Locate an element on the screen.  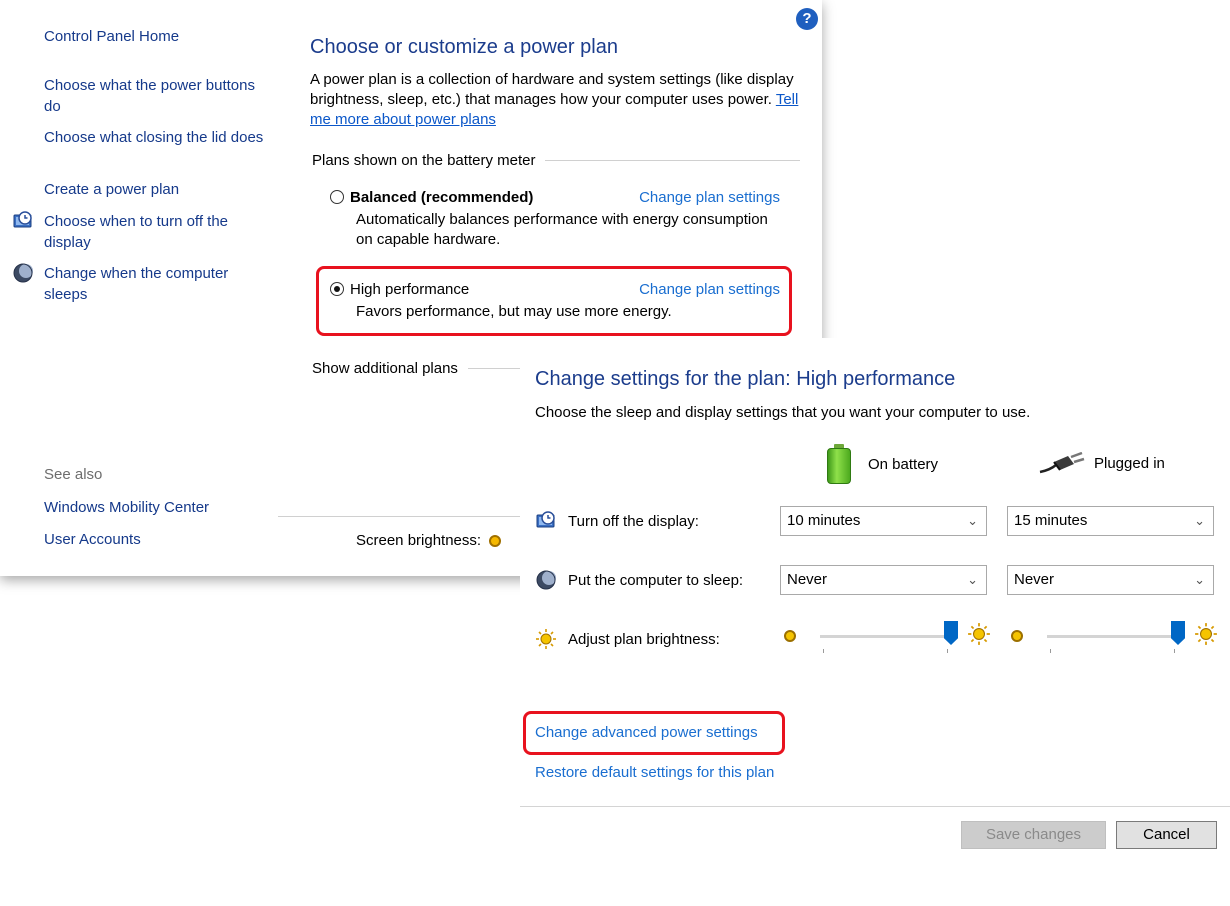
on-battery-header: On battery is located at coordinates (882, 464).